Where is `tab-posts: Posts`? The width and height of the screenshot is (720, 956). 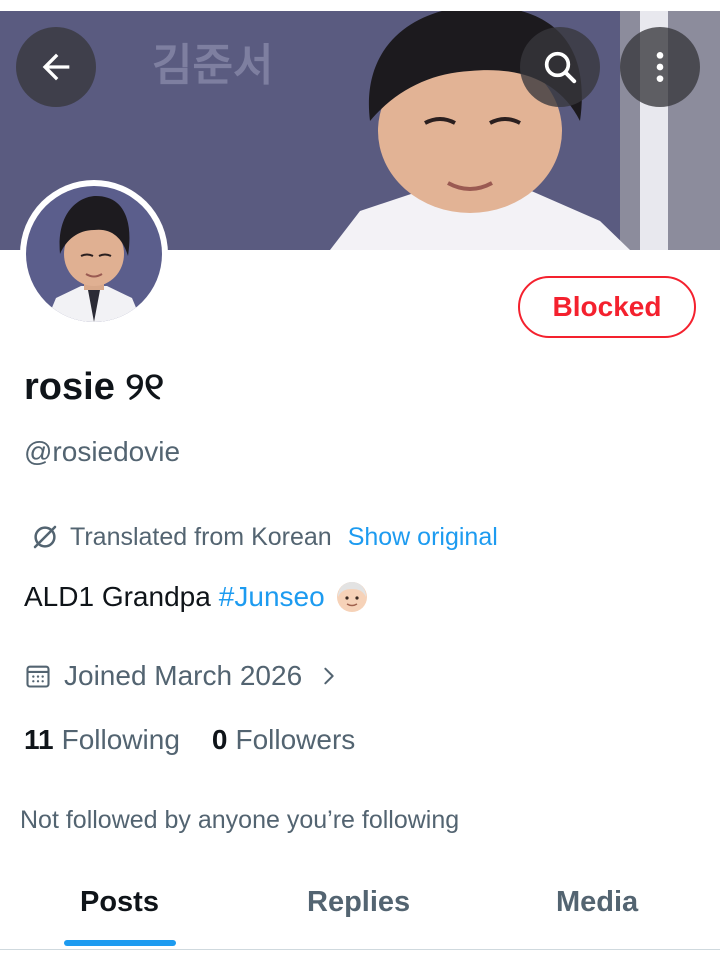 tab-posts: Posts is located at coordinates (119, 902).